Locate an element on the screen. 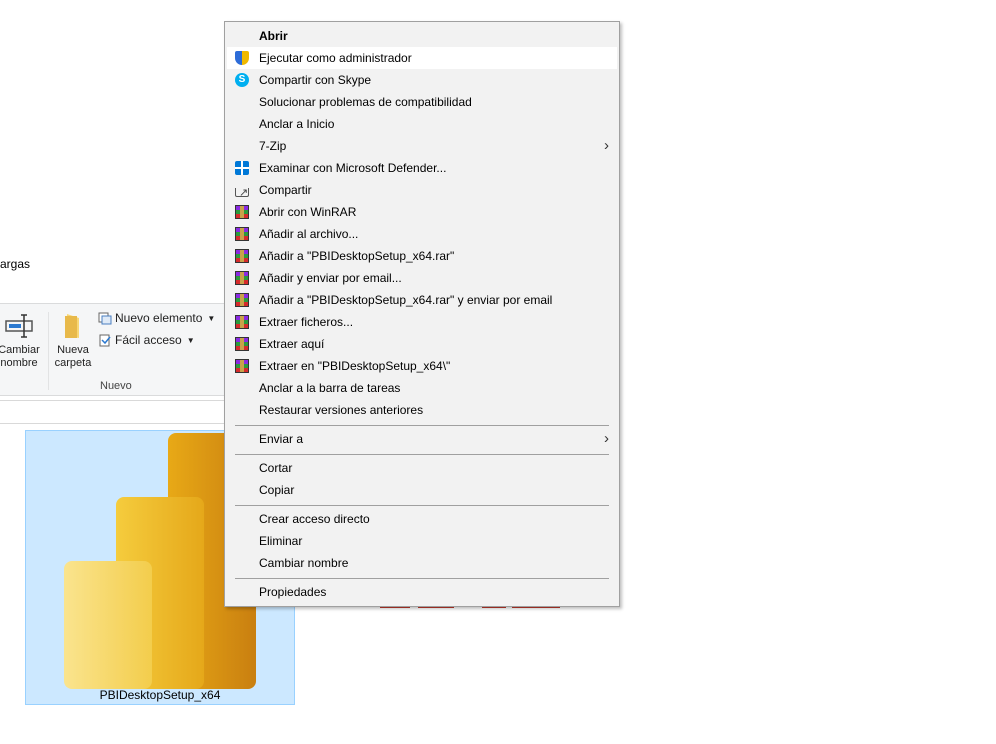 This screenshot has width=996, height=744. menu-item-label: Compartir is located at coordinates (285, 190).